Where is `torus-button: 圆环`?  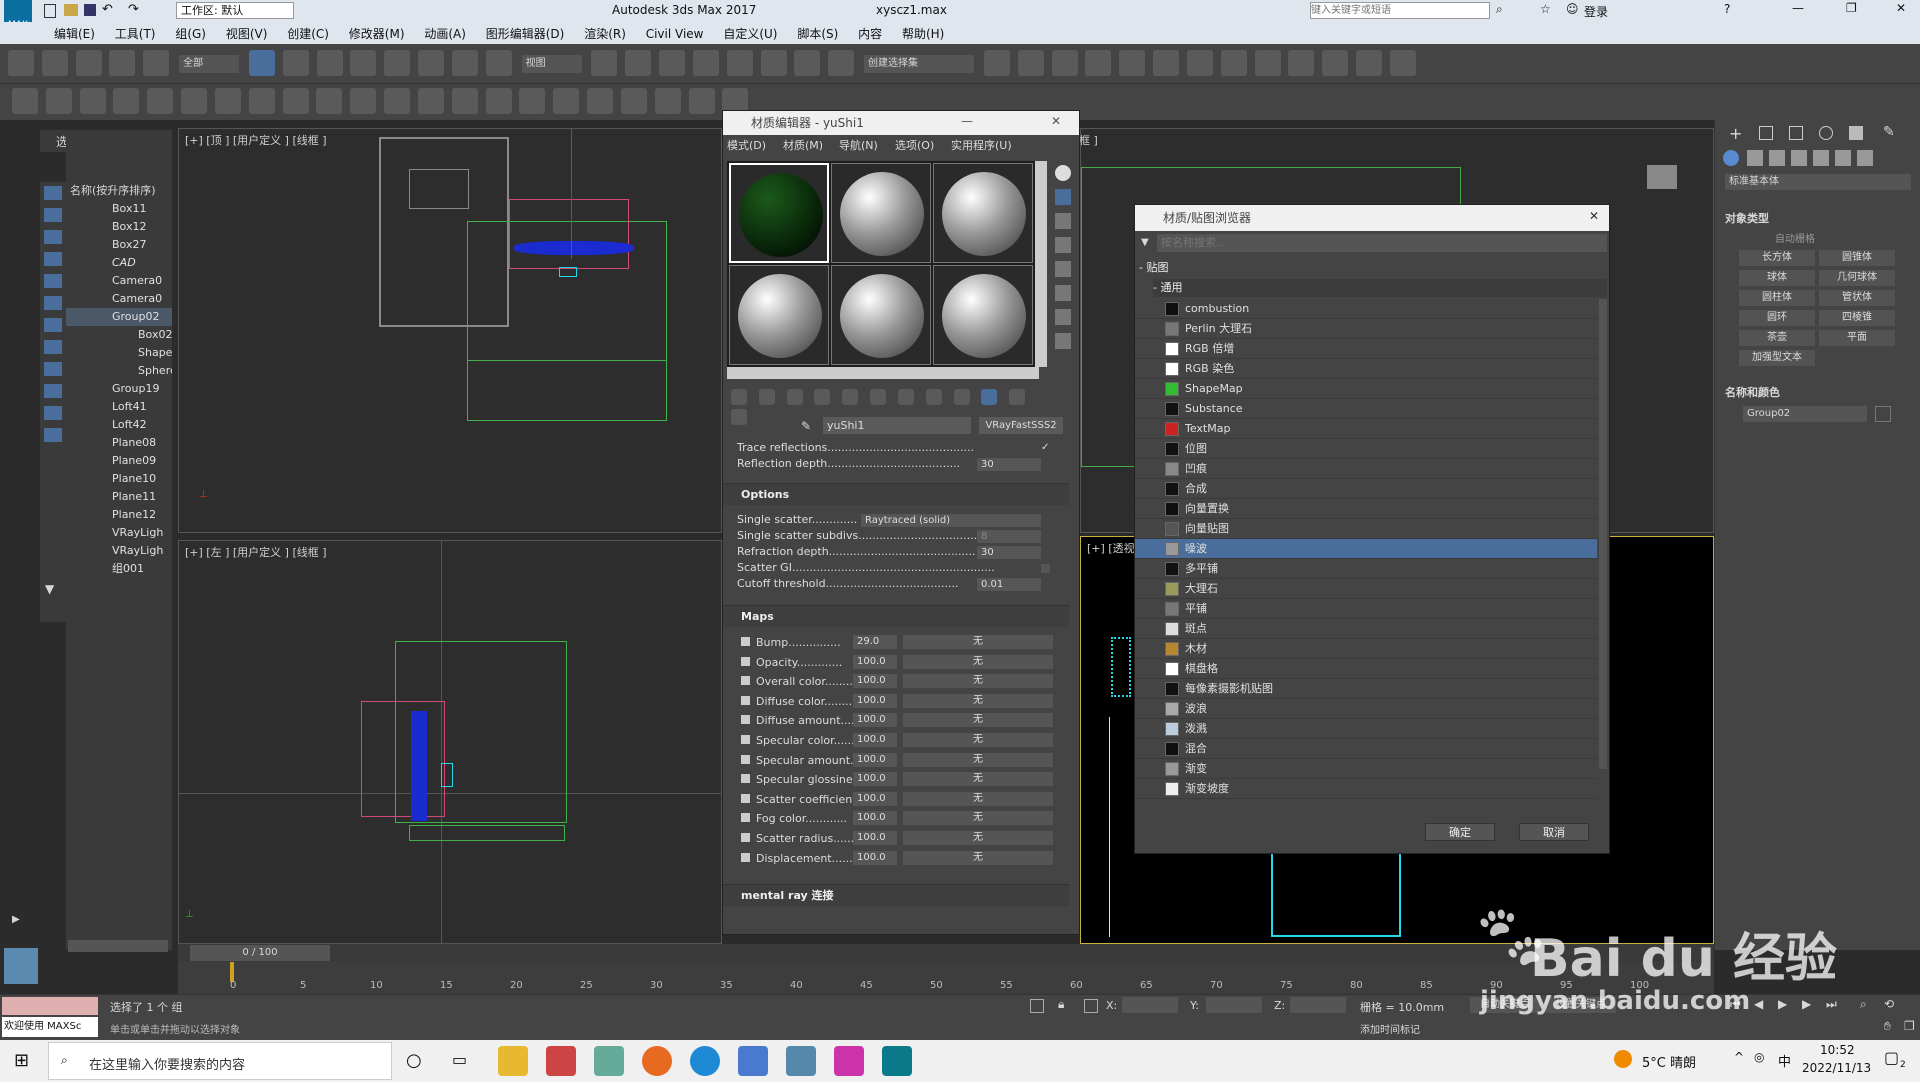 torus-button: 圆环 is located at coordinates (1777, 318).